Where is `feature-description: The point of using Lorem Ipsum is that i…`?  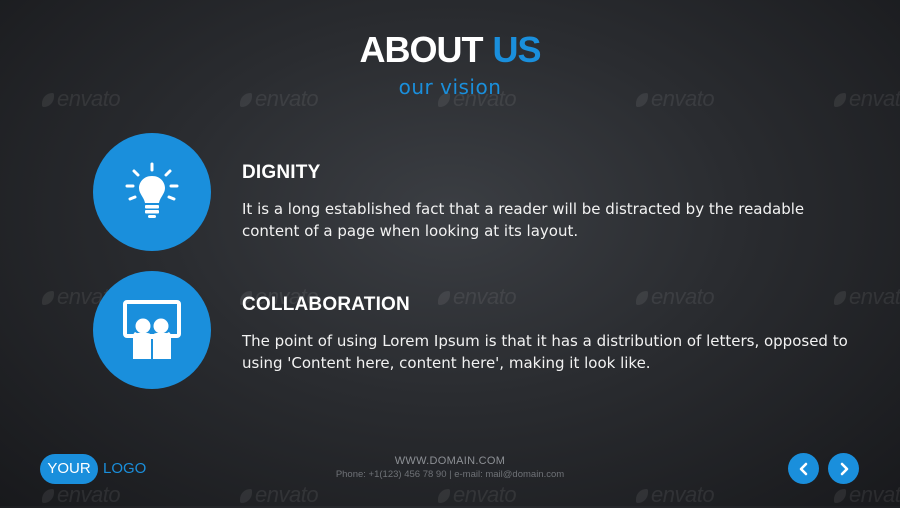 feature-description: The point of using Lorem Ipsum is that i… is located at coordinates (545, 352).